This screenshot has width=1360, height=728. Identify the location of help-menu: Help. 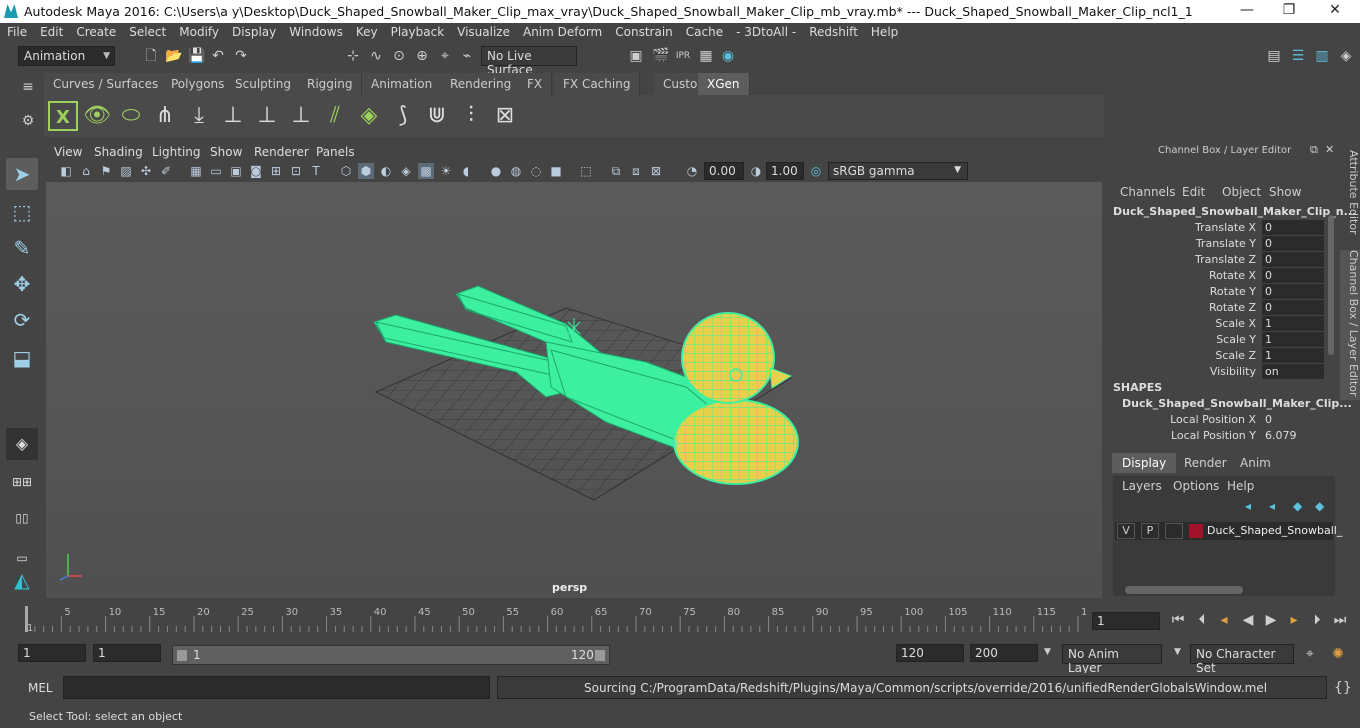
(1240, 486).